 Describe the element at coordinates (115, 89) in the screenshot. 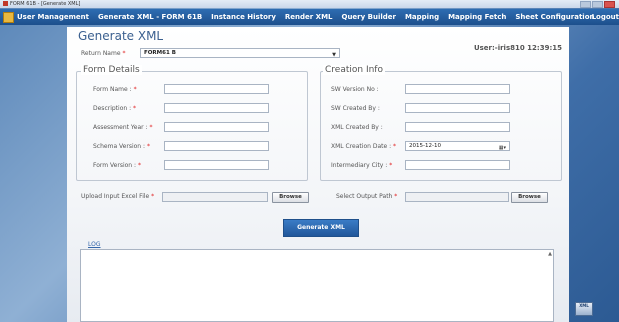

I see `form-name-label: Form Name : *` at that location.